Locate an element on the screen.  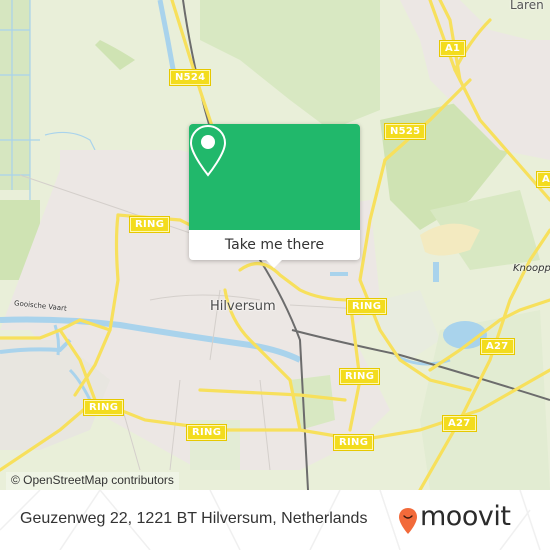
moovit-pin-icon is located at coordinates (408, 521).